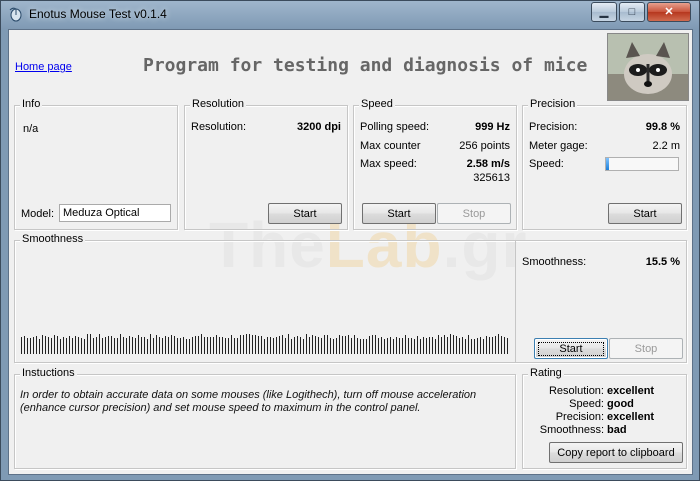 The image size is (700, 481). I want to click on resolution-value: 3200 dpi, so click(318, 127).